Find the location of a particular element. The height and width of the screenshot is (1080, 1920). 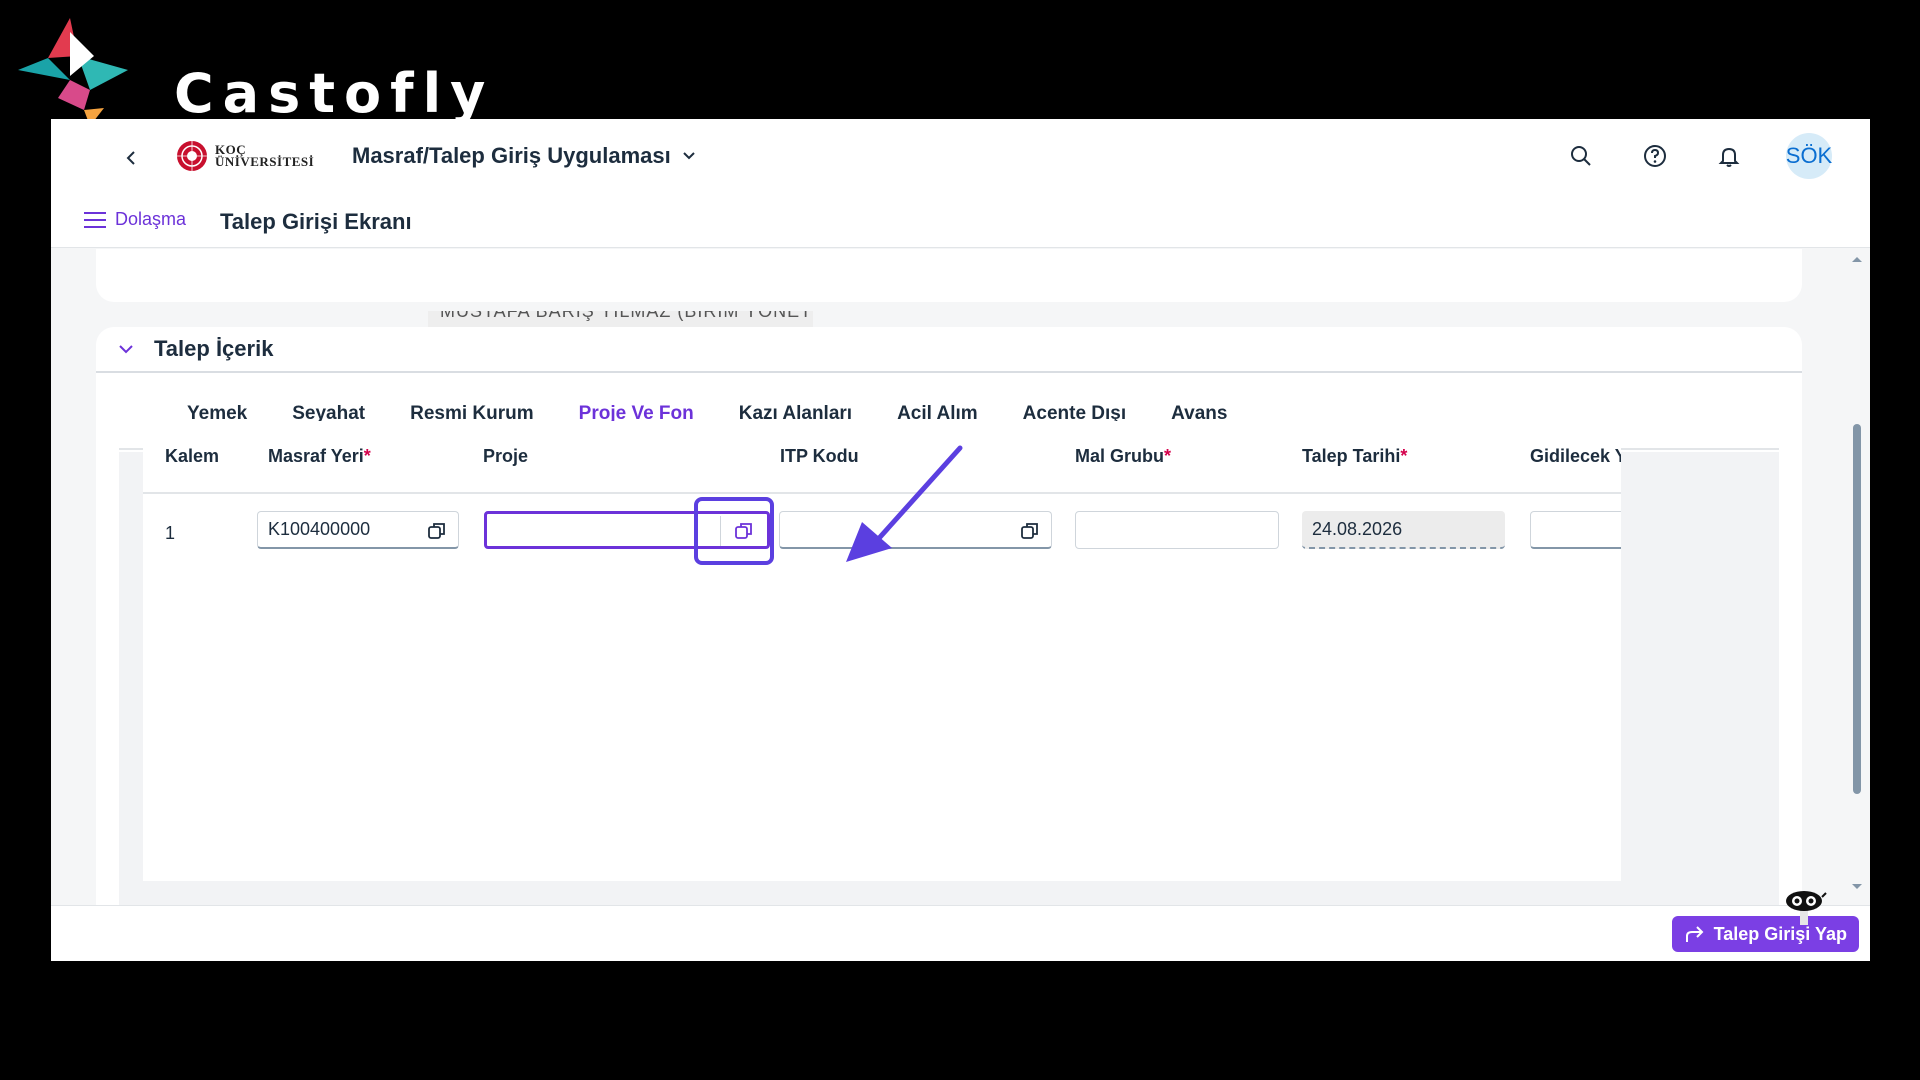

talep-girisi-yap-button: Talep Girişi Yap is located at coordinates (1765, 934).